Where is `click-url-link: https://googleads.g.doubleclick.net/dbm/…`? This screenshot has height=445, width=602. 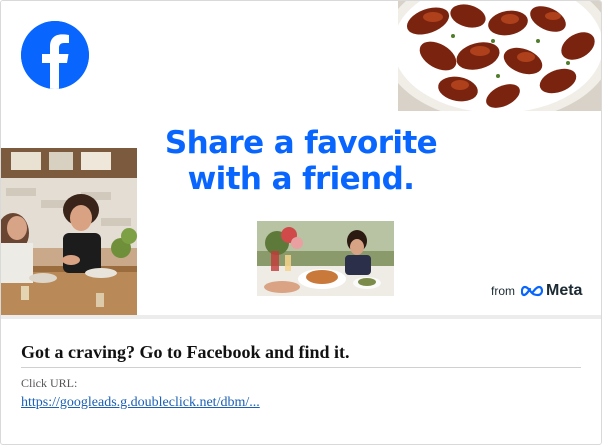 click-url-link: https://googleads.g.doubleclick.net/dbm/… is located at coordinates (140, 403).